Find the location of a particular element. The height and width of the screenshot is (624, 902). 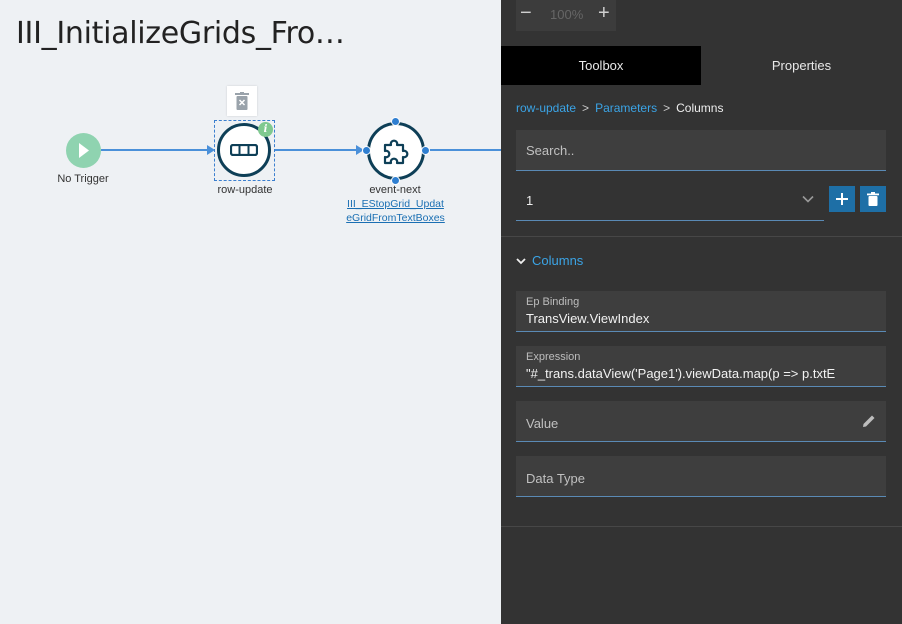

search-input: Search.. is located at coordinates (701, 150).